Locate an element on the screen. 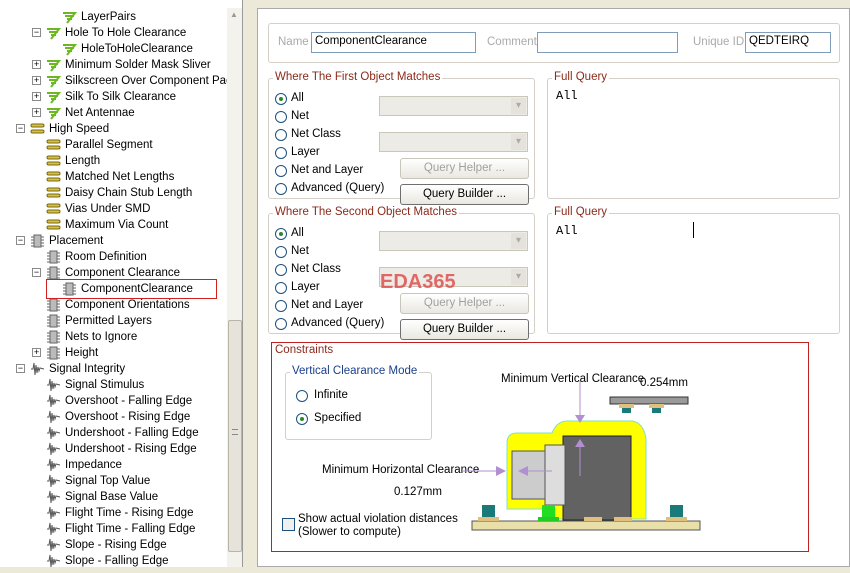 The image size is (850, 573). tree-item: − Hole To Hole Clearance is located at coordinates (113, 33).